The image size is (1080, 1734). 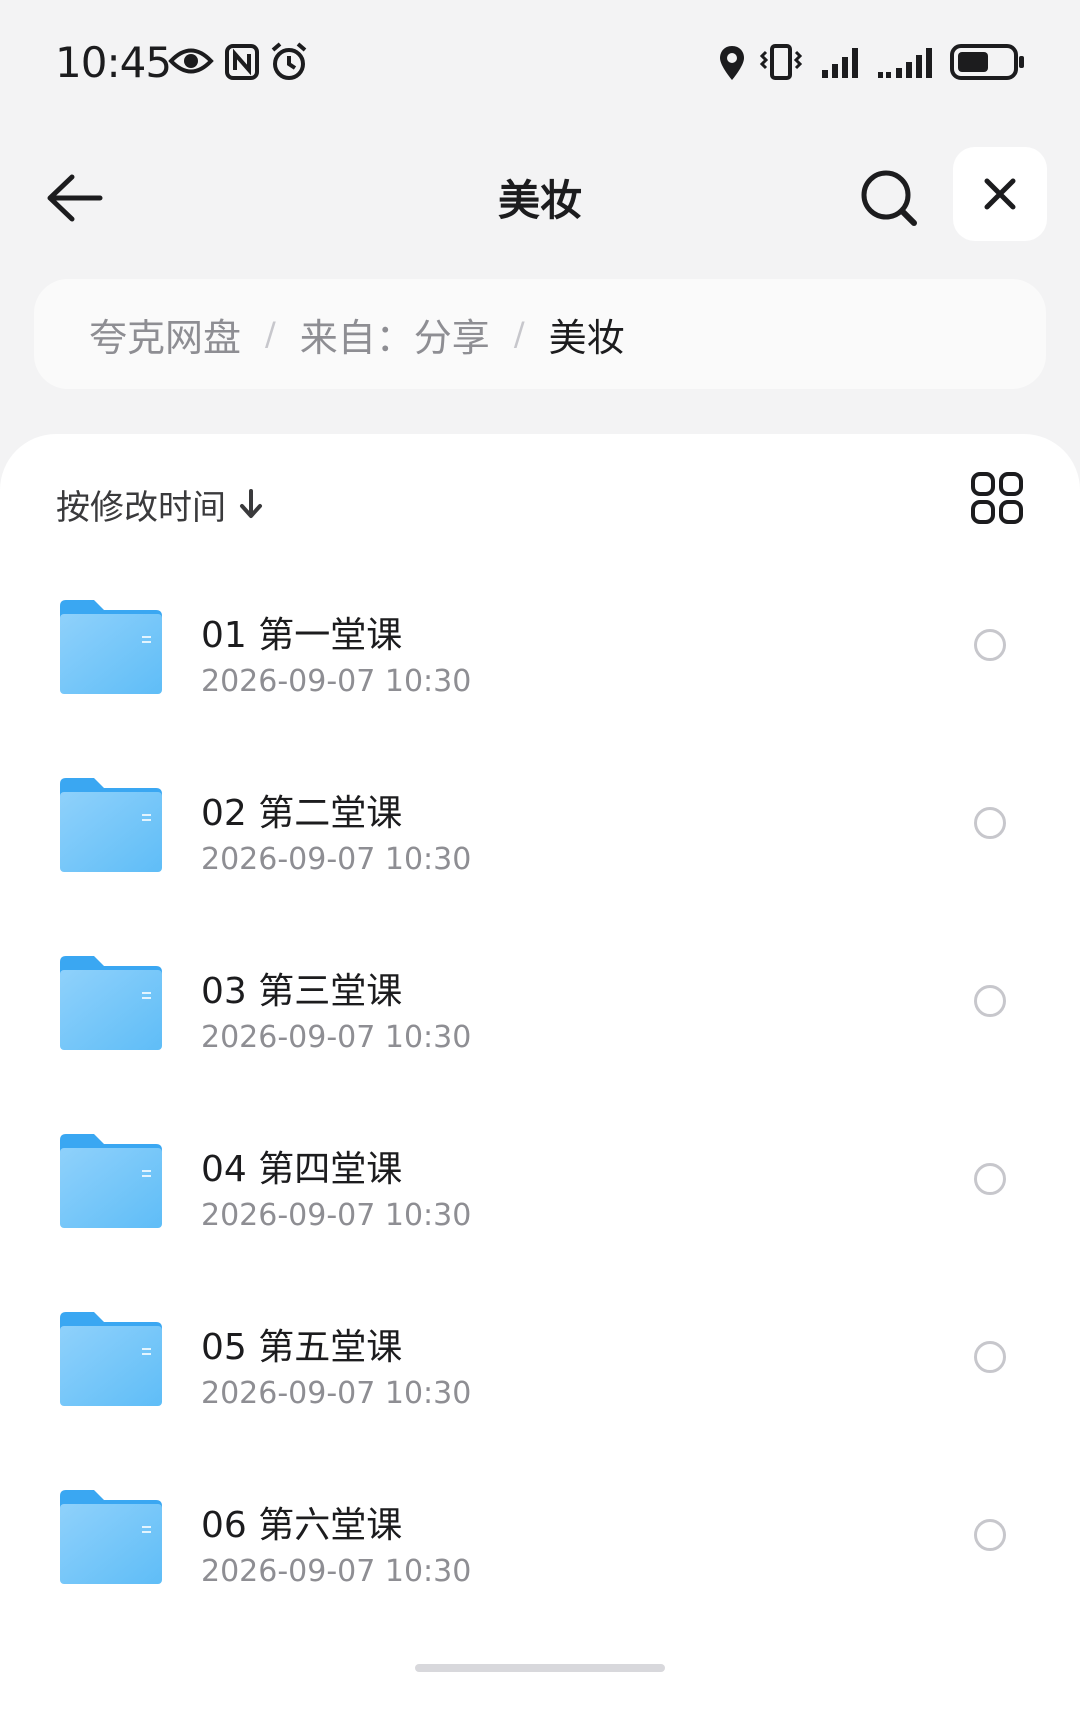 What do you see at coordinates (302, 813) in the screenshot?
I see `file-name: 02 第二堂课` at bounding box center [302, 813].